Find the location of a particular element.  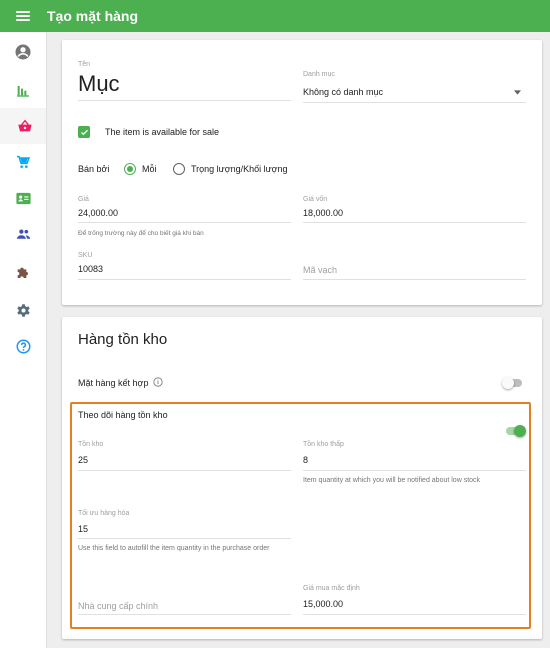

optimal-stock-underline is located at coordinates (184, 538).